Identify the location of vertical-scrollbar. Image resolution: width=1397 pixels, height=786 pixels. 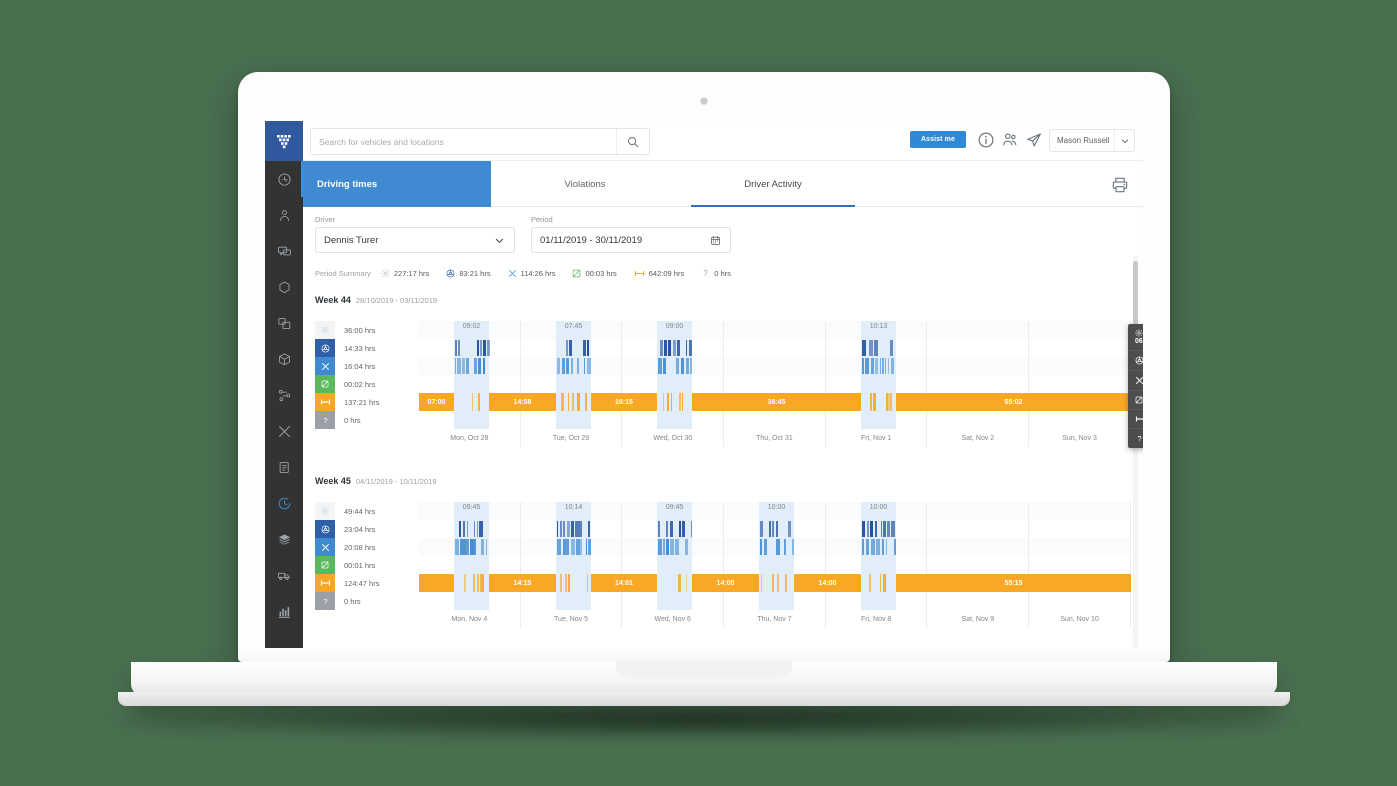
(1135, 452).